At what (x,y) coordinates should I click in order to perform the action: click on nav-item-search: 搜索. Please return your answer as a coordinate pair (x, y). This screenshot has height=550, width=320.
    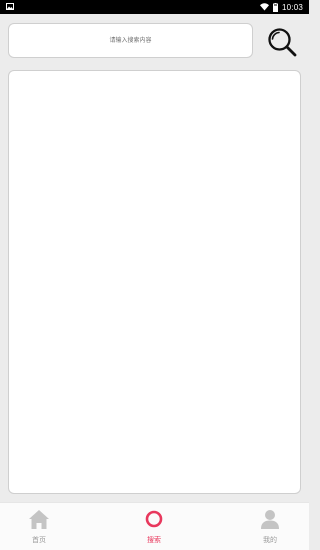
    Looking at the image, I should click on (154, 526).